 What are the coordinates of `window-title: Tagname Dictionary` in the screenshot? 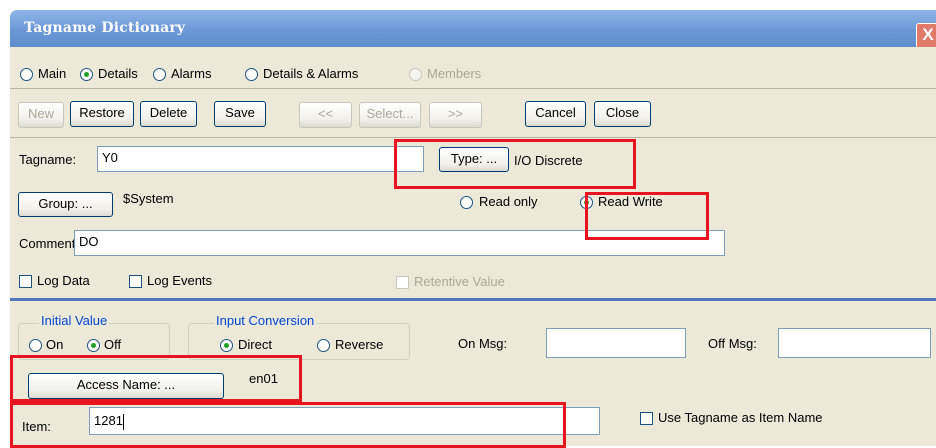 It's located at (105, 28).